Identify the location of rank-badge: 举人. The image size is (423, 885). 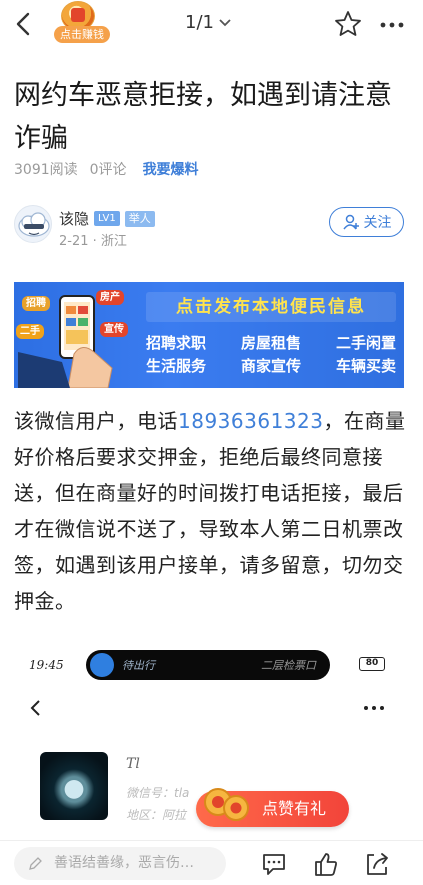
(139, 218).